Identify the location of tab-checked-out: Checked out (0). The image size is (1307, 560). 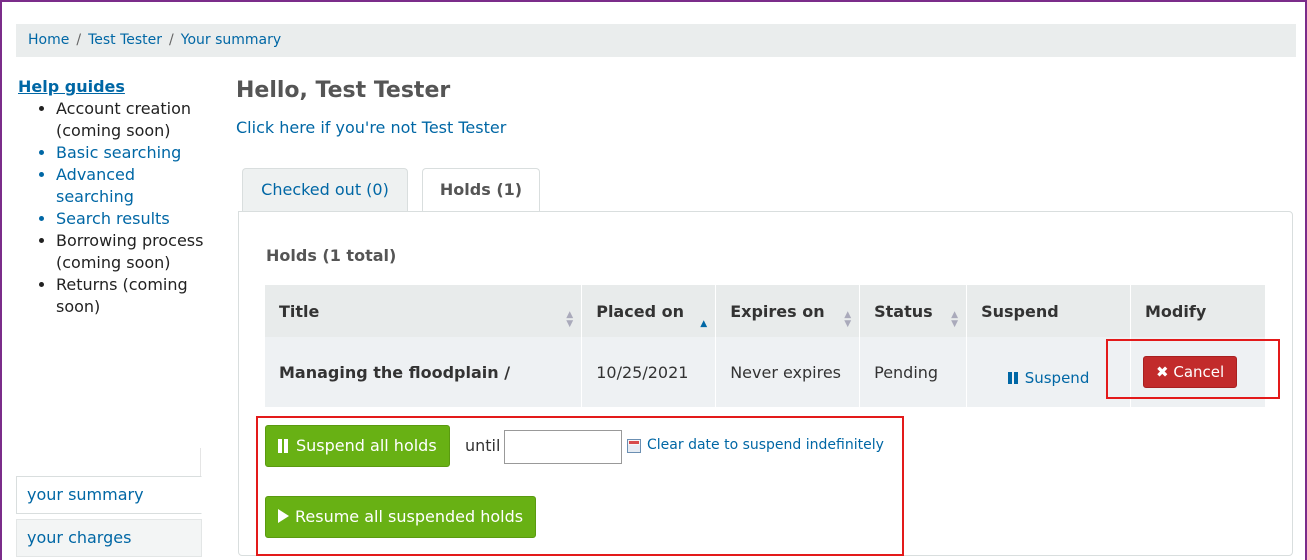
(325, 190).